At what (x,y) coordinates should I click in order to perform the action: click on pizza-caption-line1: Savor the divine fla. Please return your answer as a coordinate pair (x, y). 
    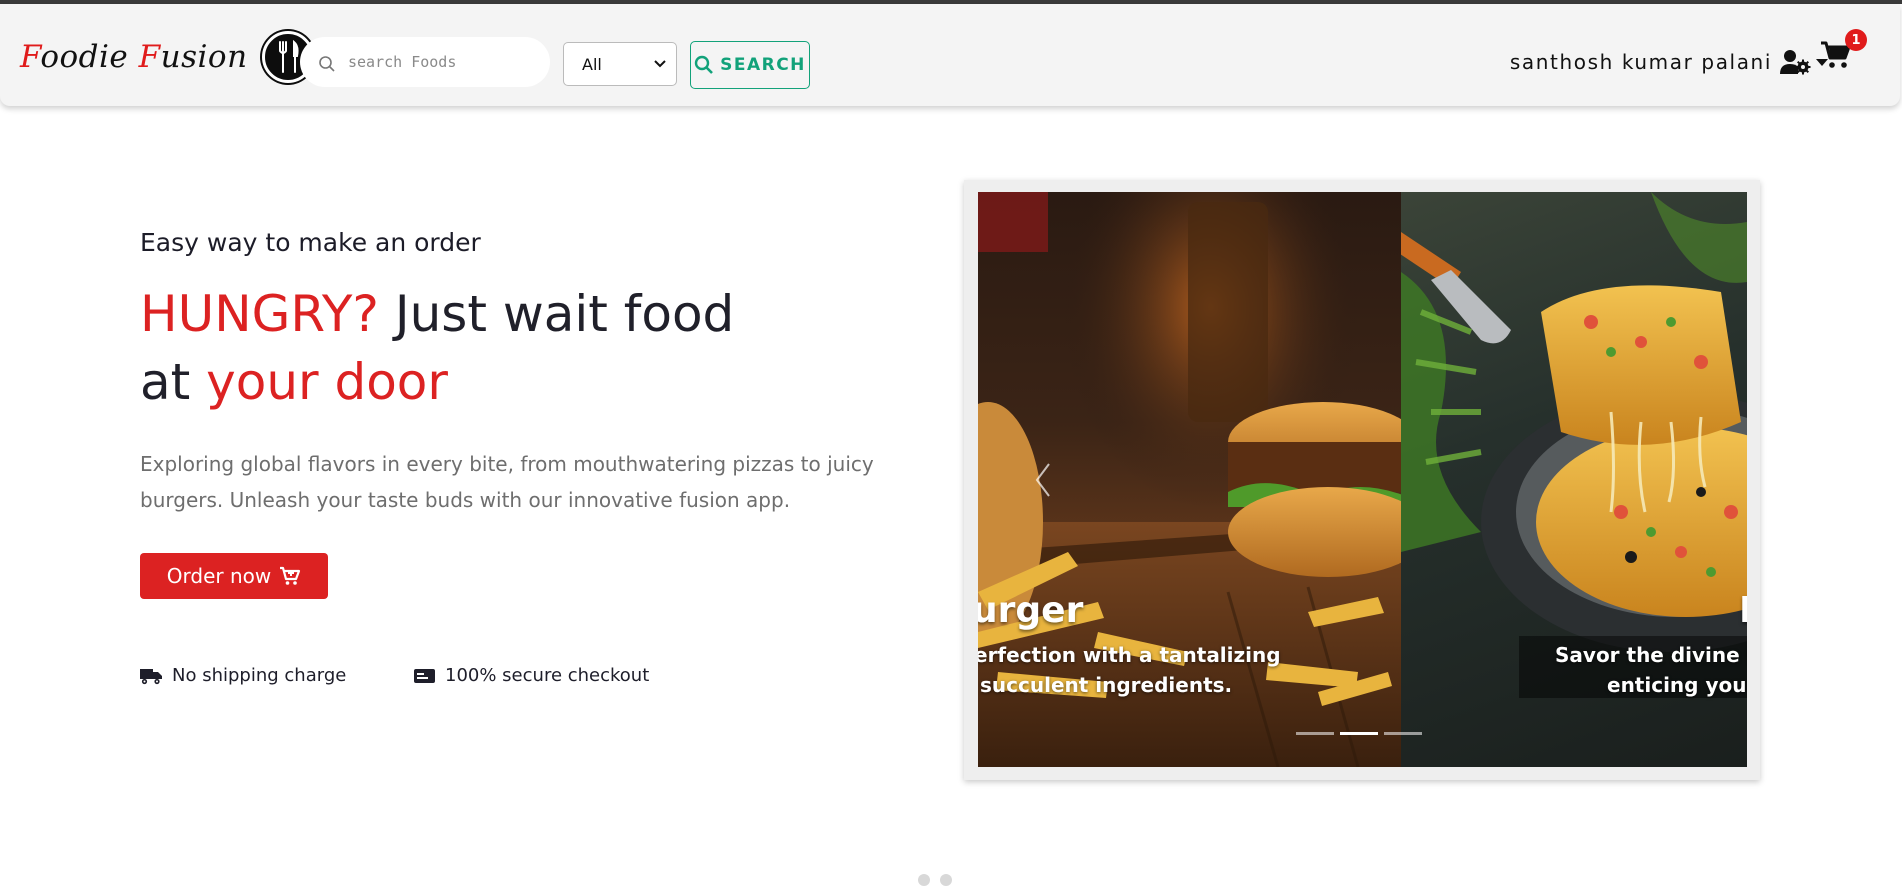
    Looking at the image, I should click on (1651, 655).